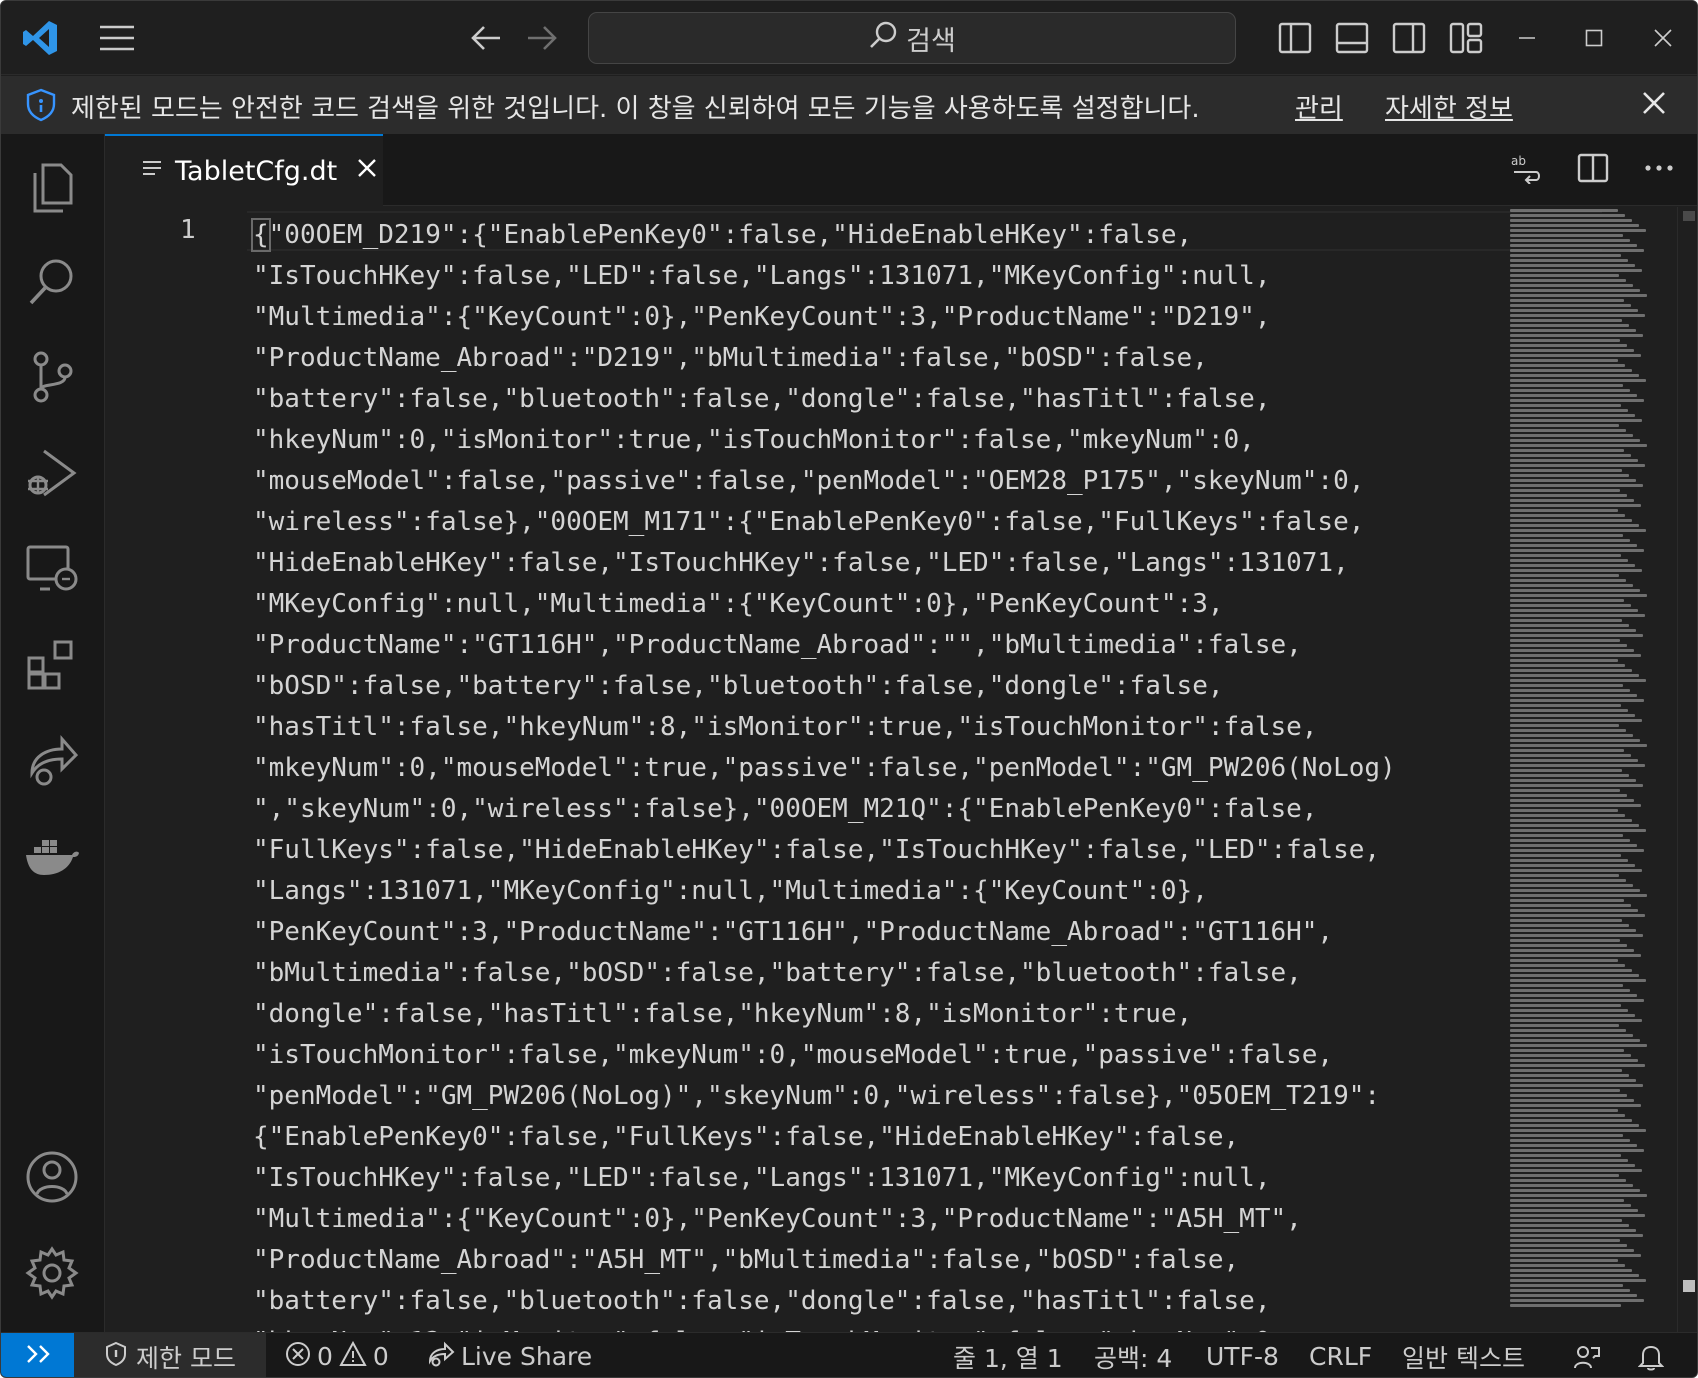 The height and width of the screenshot is (1378, 1698). I want to click on tab-close-icon, so click(367, 171).